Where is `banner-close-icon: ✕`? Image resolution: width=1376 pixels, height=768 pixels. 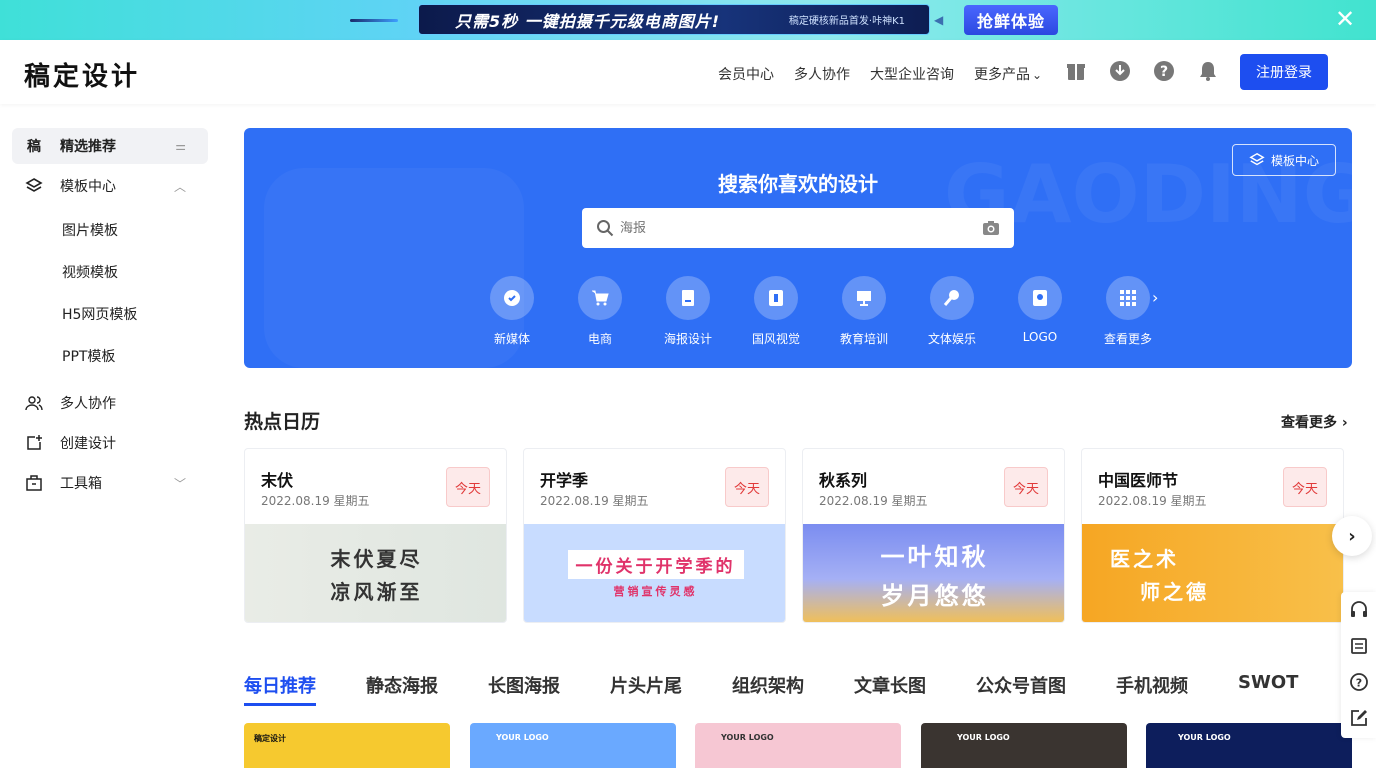 banner-close-icon: ✕ is located at coordinates (1345, 19).